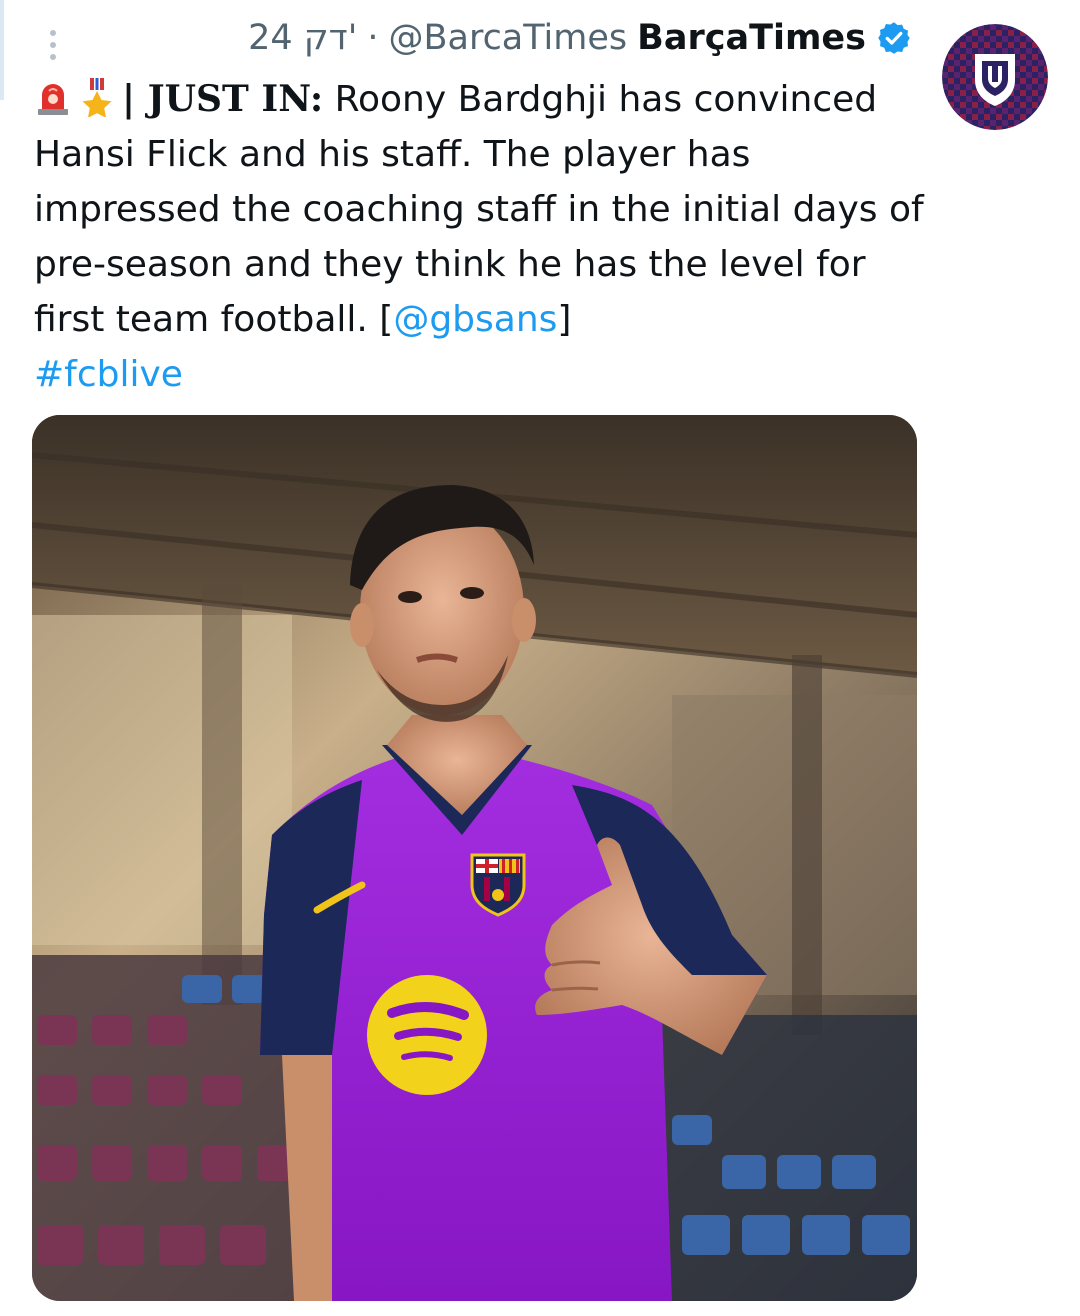 Image resolution: width=1080 pixels, height=1316 pixels. What do you see at coordinates (302, 38) in the screenshot?
I see `tweet-timestamp: 24 דק'` at bounding box center [302, 38].